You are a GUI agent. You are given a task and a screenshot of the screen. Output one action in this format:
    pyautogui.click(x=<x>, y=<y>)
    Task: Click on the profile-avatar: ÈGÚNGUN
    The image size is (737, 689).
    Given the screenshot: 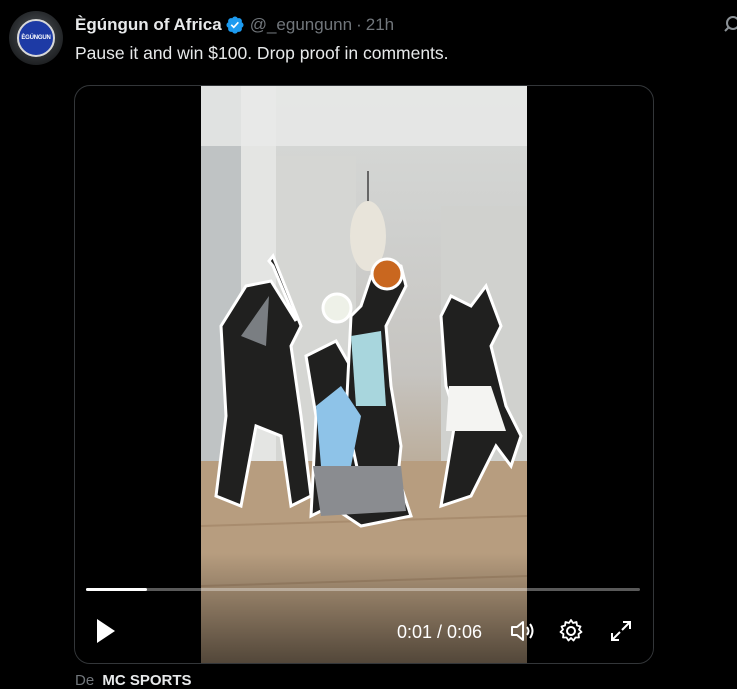 What is the action you would take?
    pyautogui.click(x=36, y=38)
    